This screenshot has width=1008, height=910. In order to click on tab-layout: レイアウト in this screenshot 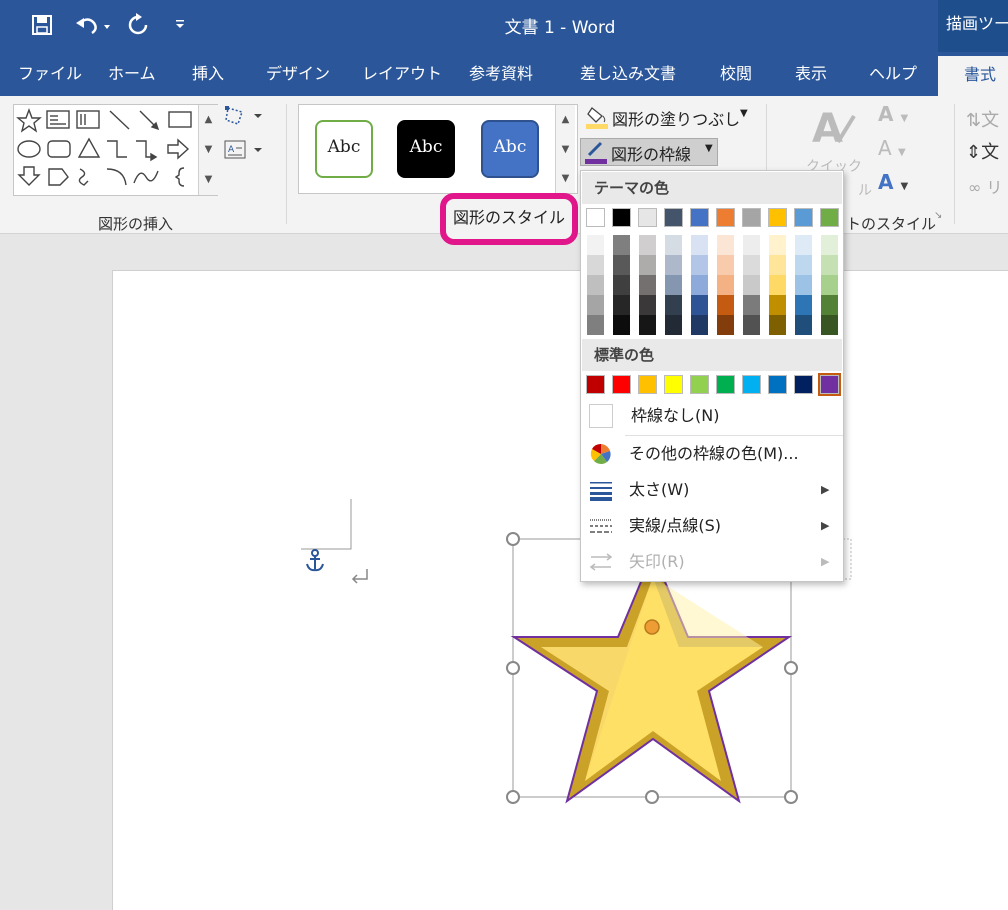, I will do `click(402, 74)`.